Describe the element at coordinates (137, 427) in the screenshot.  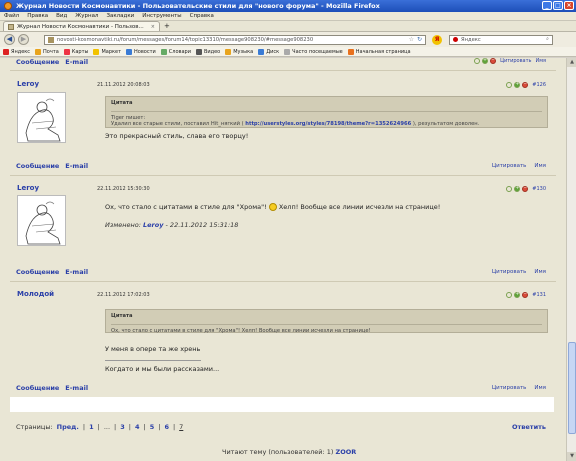
I see `pager-page-4: 4` at that location.